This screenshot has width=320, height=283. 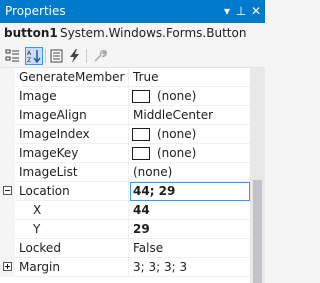 What do you see at coordinates (132, 11) in the screenshot?
I see `title-bar: Properties ▾ ⊥ ✕` at bounding box center [132, 11].